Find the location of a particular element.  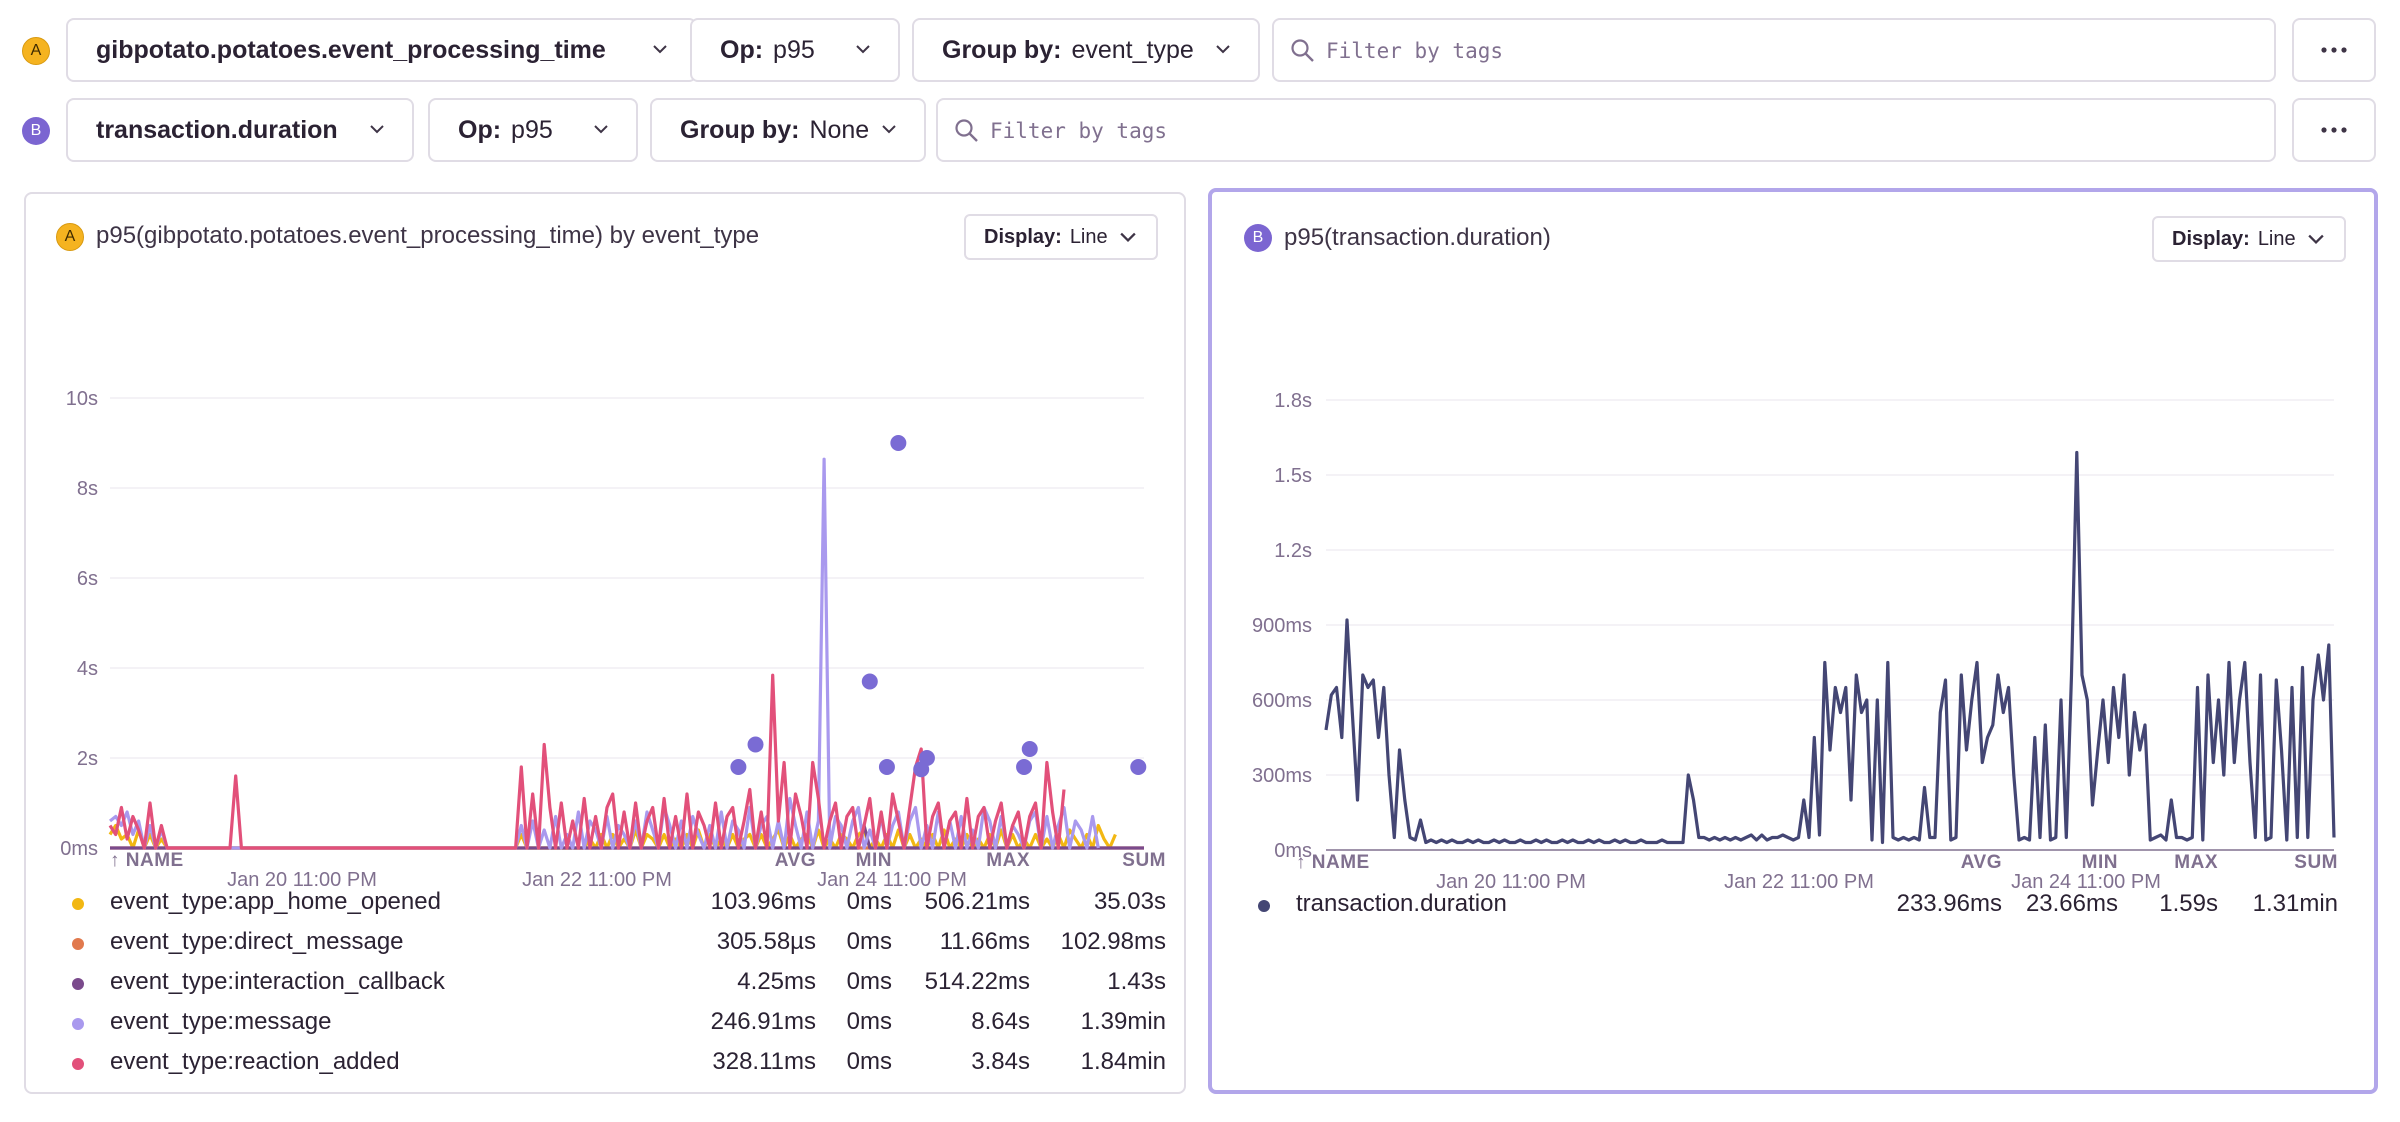

series-sum: 1.39min is located at coordinates (1123, 1021).